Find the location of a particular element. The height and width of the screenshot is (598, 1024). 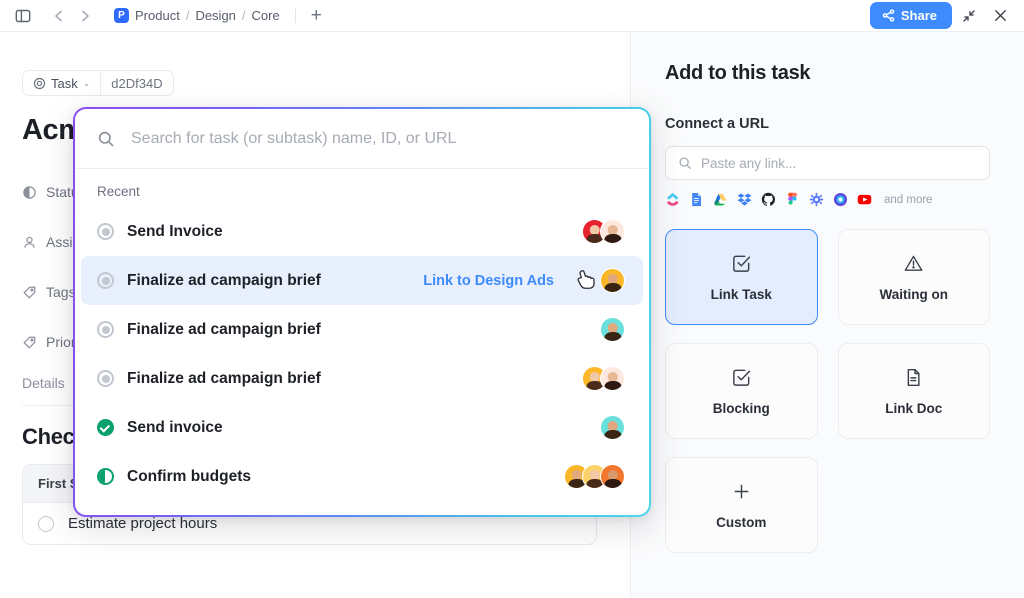

connect-url-label: Connect a URL is located at coordinates (717, 124).